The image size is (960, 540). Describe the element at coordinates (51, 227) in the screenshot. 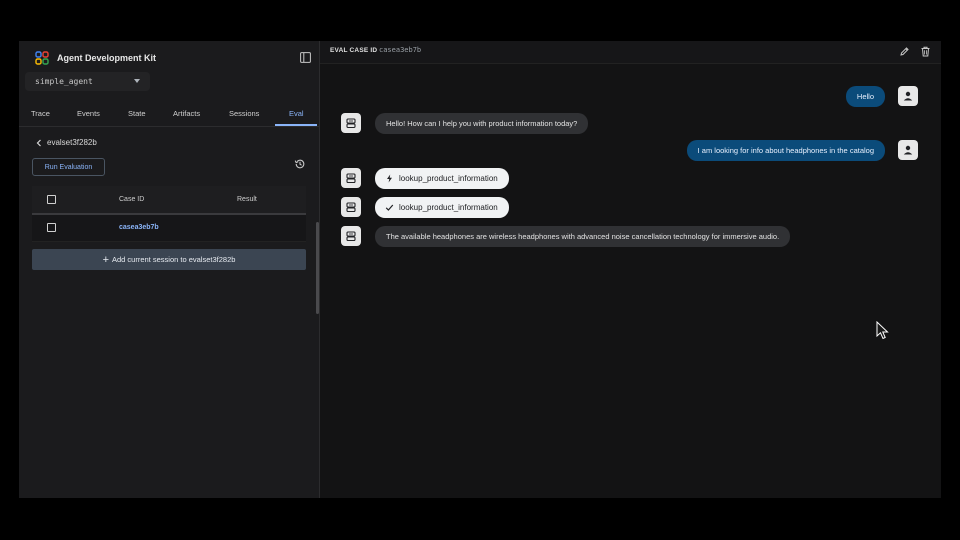

I see `row-checkbox` at that location.